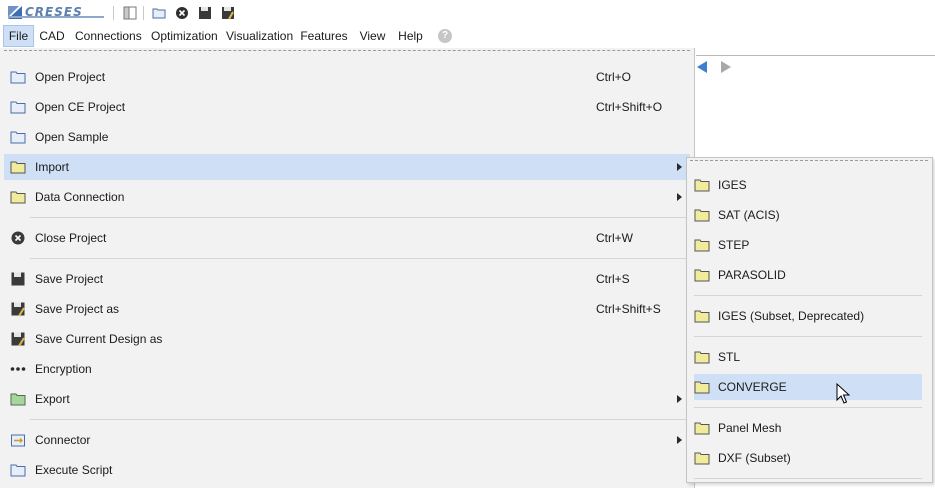 This screenshot has height=488, width=935. What do you see at coordinates (629, 107) in the screenshot?
I see `shortcut-label: Ctrl+Shift+O` at bounding box center [629, 107].